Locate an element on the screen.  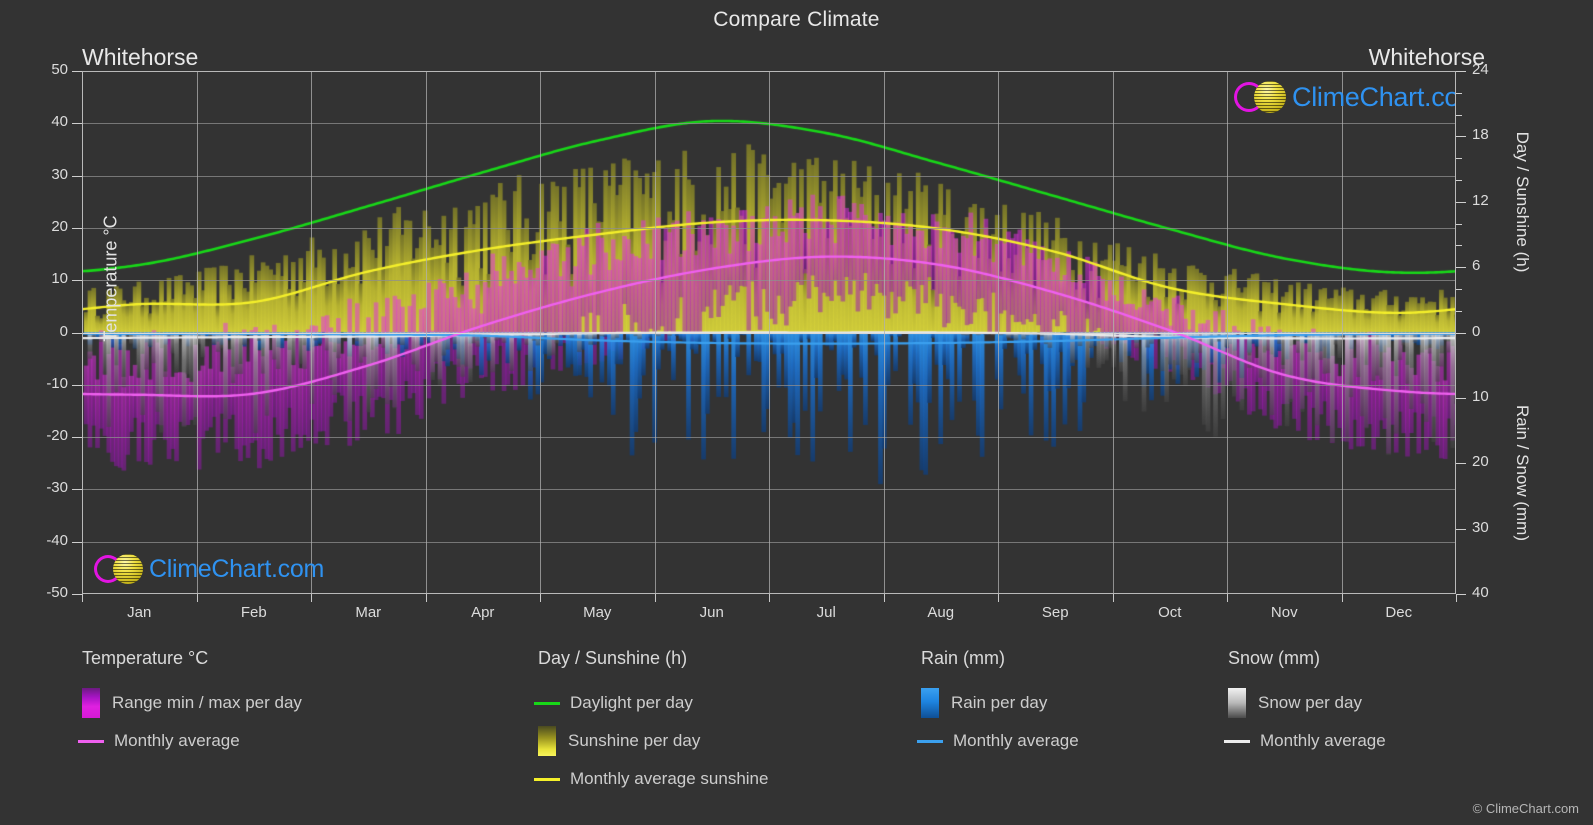
y-tick-right-bottom: 10 is located at coordinates (1480, 396).